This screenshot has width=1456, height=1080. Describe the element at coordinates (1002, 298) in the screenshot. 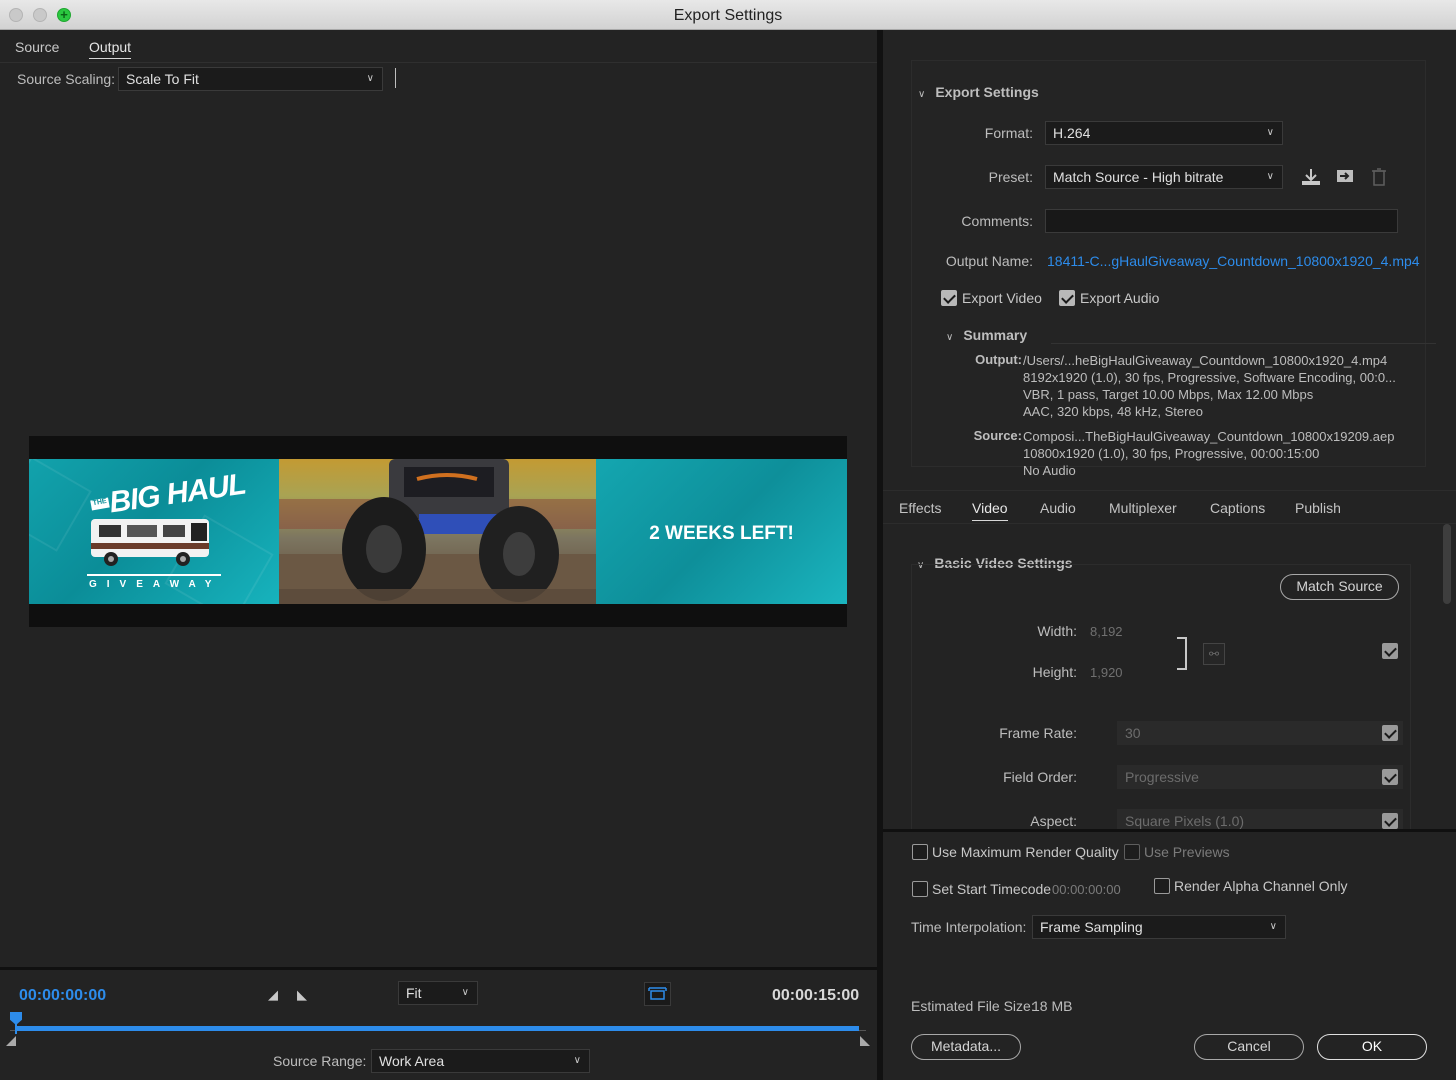

I see `export-video-label: Export Video` at that location.